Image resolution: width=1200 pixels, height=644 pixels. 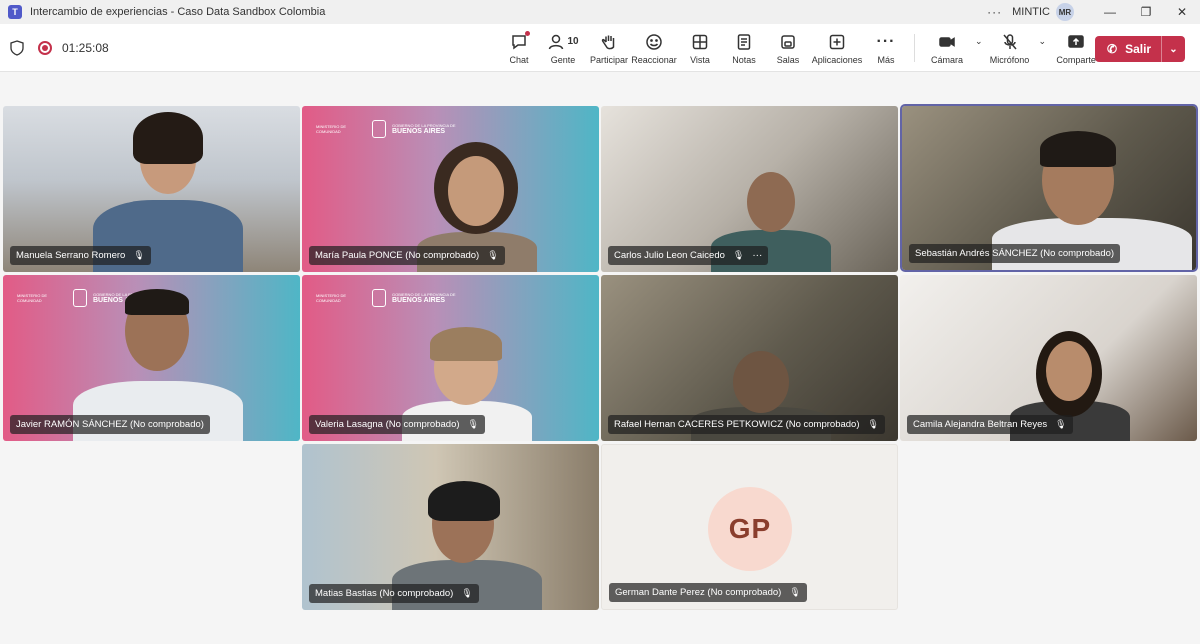 I want to click on participant-name: Carlos Julio Leon Caicedo, so click(x=669, y=255).